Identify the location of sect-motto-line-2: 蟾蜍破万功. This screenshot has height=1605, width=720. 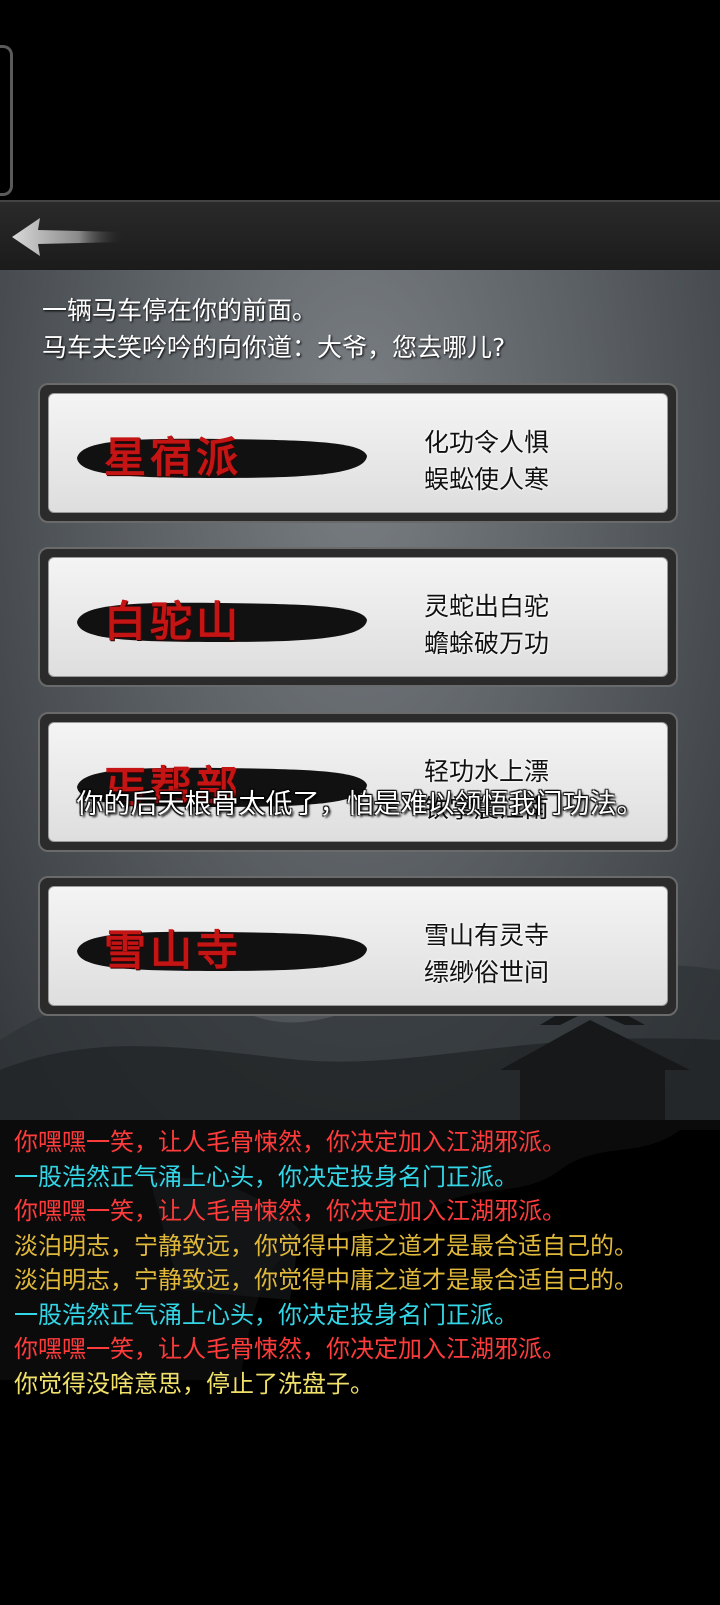
(487, 643).